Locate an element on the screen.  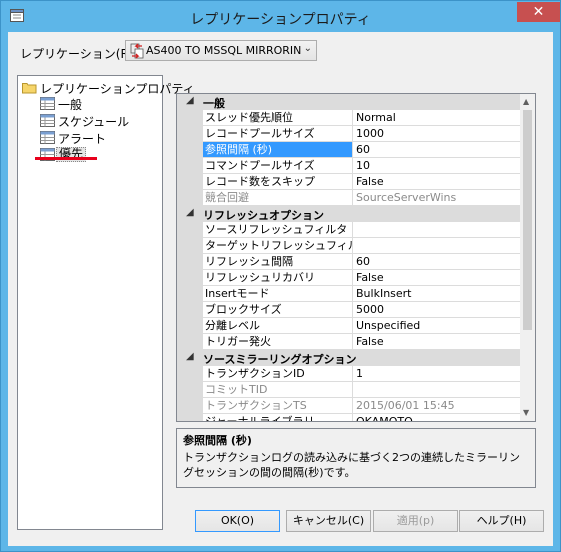
property-name: トリガー発火 is located at coordinates (277, 342).